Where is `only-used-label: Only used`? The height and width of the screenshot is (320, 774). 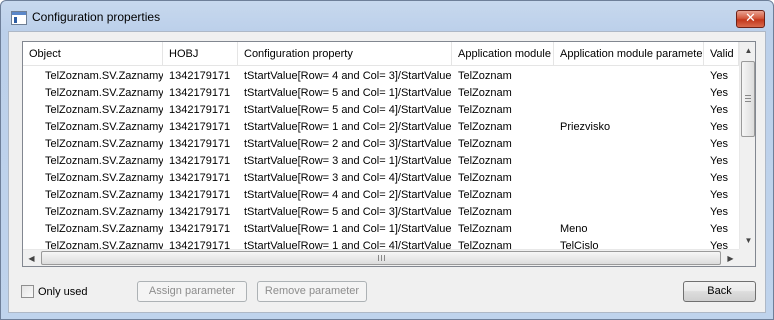 only-used-label: Only used is located at coordinates (63, 292).